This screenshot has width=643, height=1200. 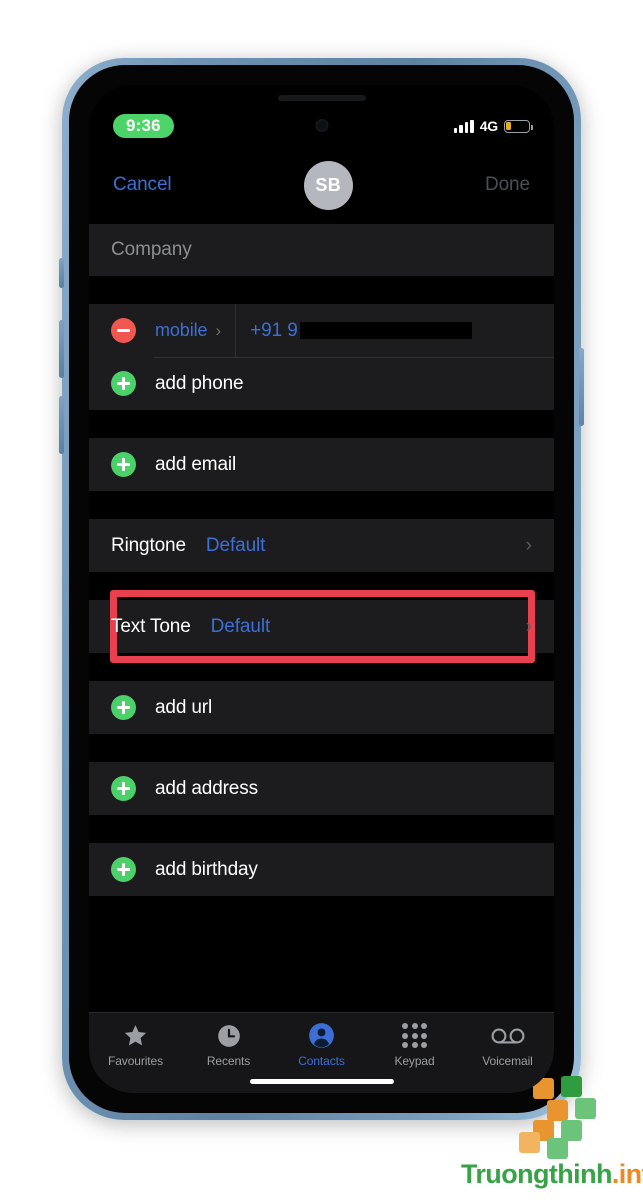 I want to click on watermark-text: Truongthinh.info, so click(x=552, y=1174).